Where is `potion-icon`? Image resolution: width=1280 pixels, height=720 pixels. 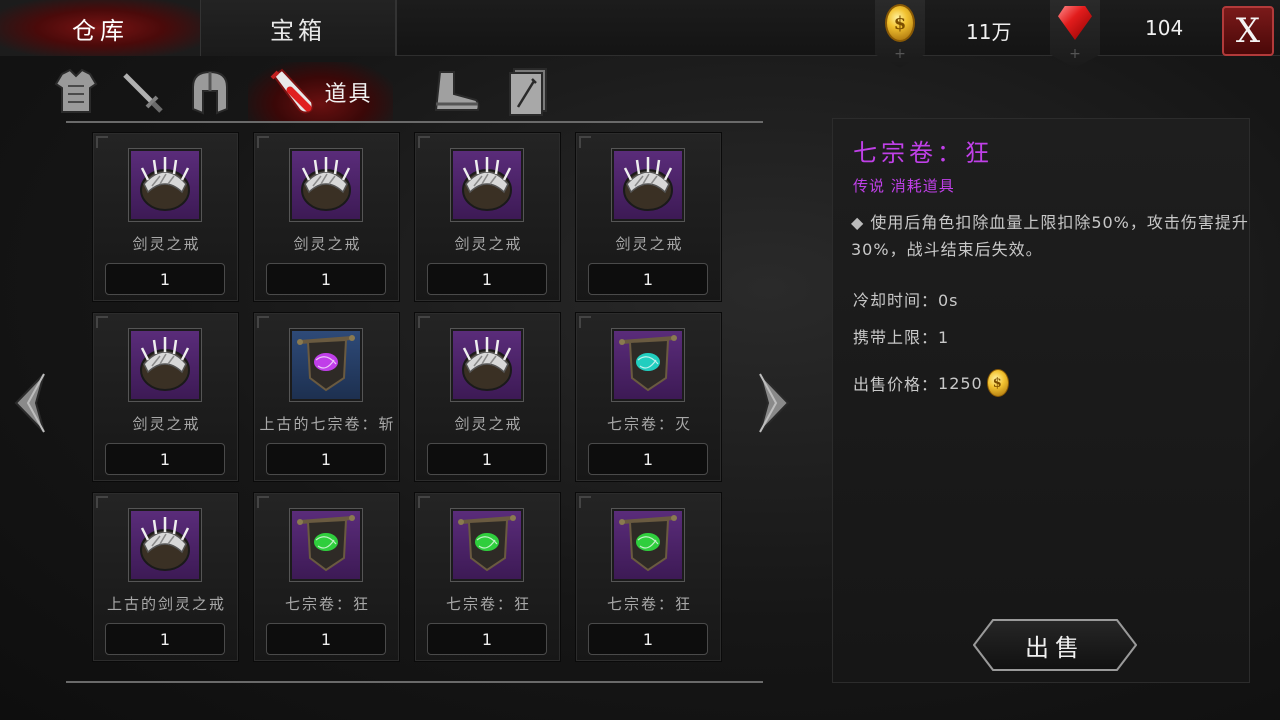
potion-icon is located at coordinates (292, 91).